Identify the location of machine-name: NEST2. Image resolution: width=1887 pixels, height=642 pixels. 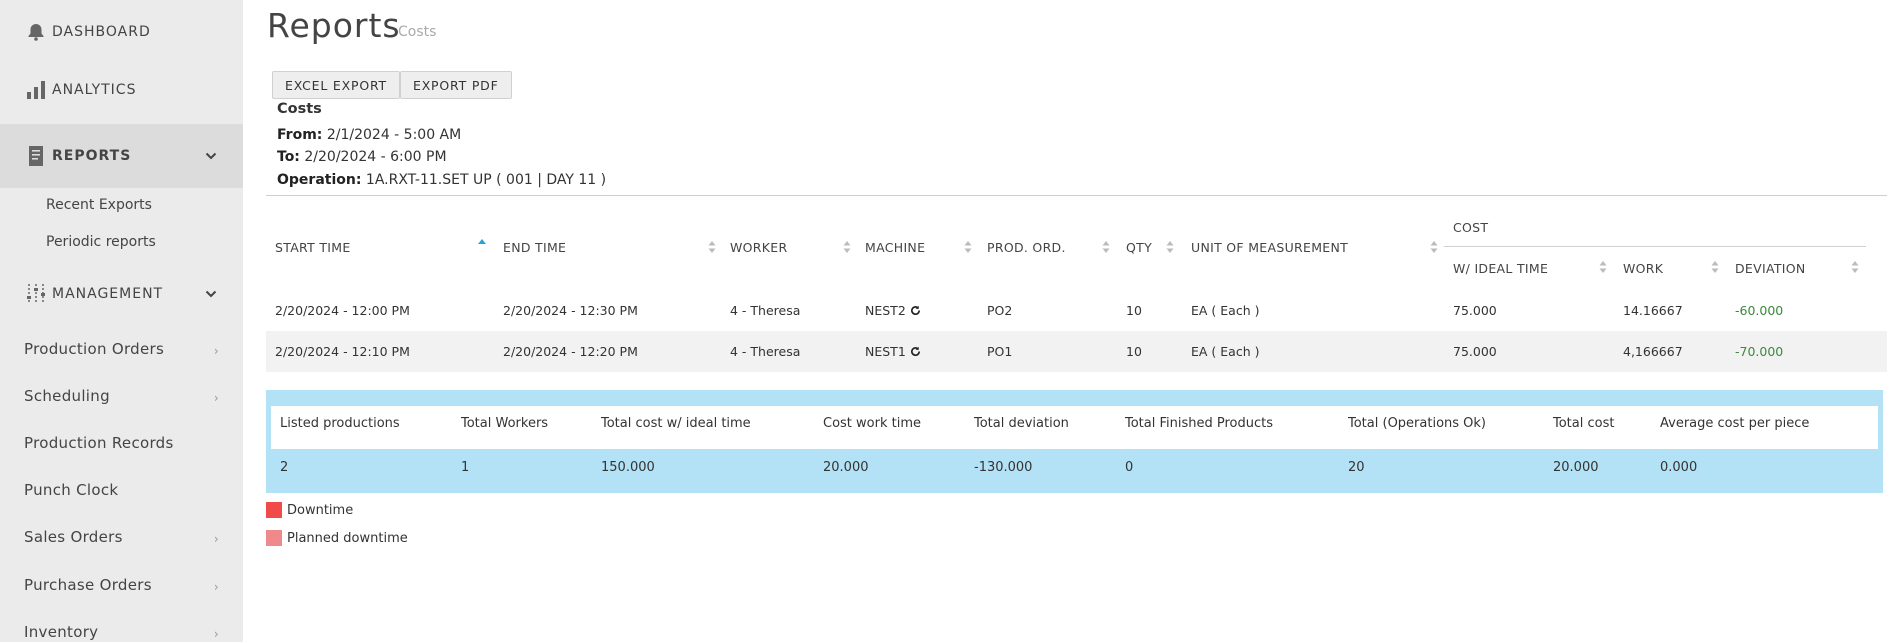
(885, 310).